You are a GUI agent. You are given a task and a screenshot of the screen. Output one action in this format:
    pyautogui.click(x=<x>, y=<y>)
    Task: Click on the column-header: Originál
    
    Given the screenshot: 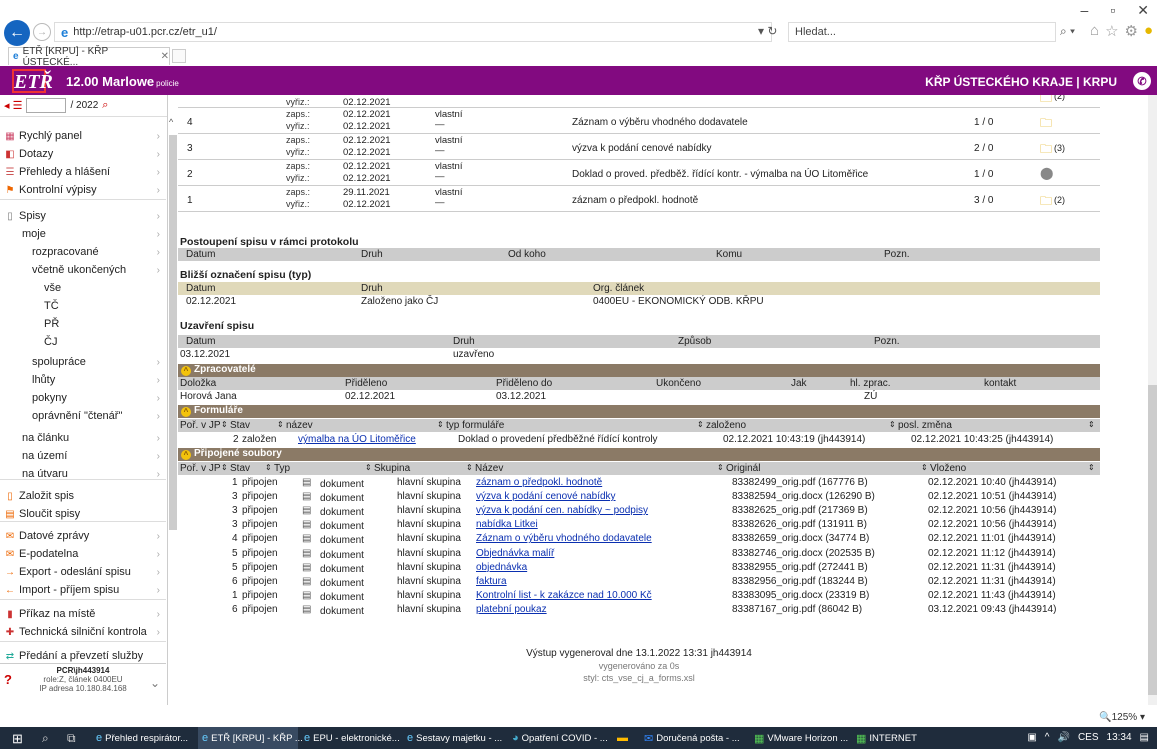 What is the action you would take?
    pyautogui.click(x=743, y=468)
    